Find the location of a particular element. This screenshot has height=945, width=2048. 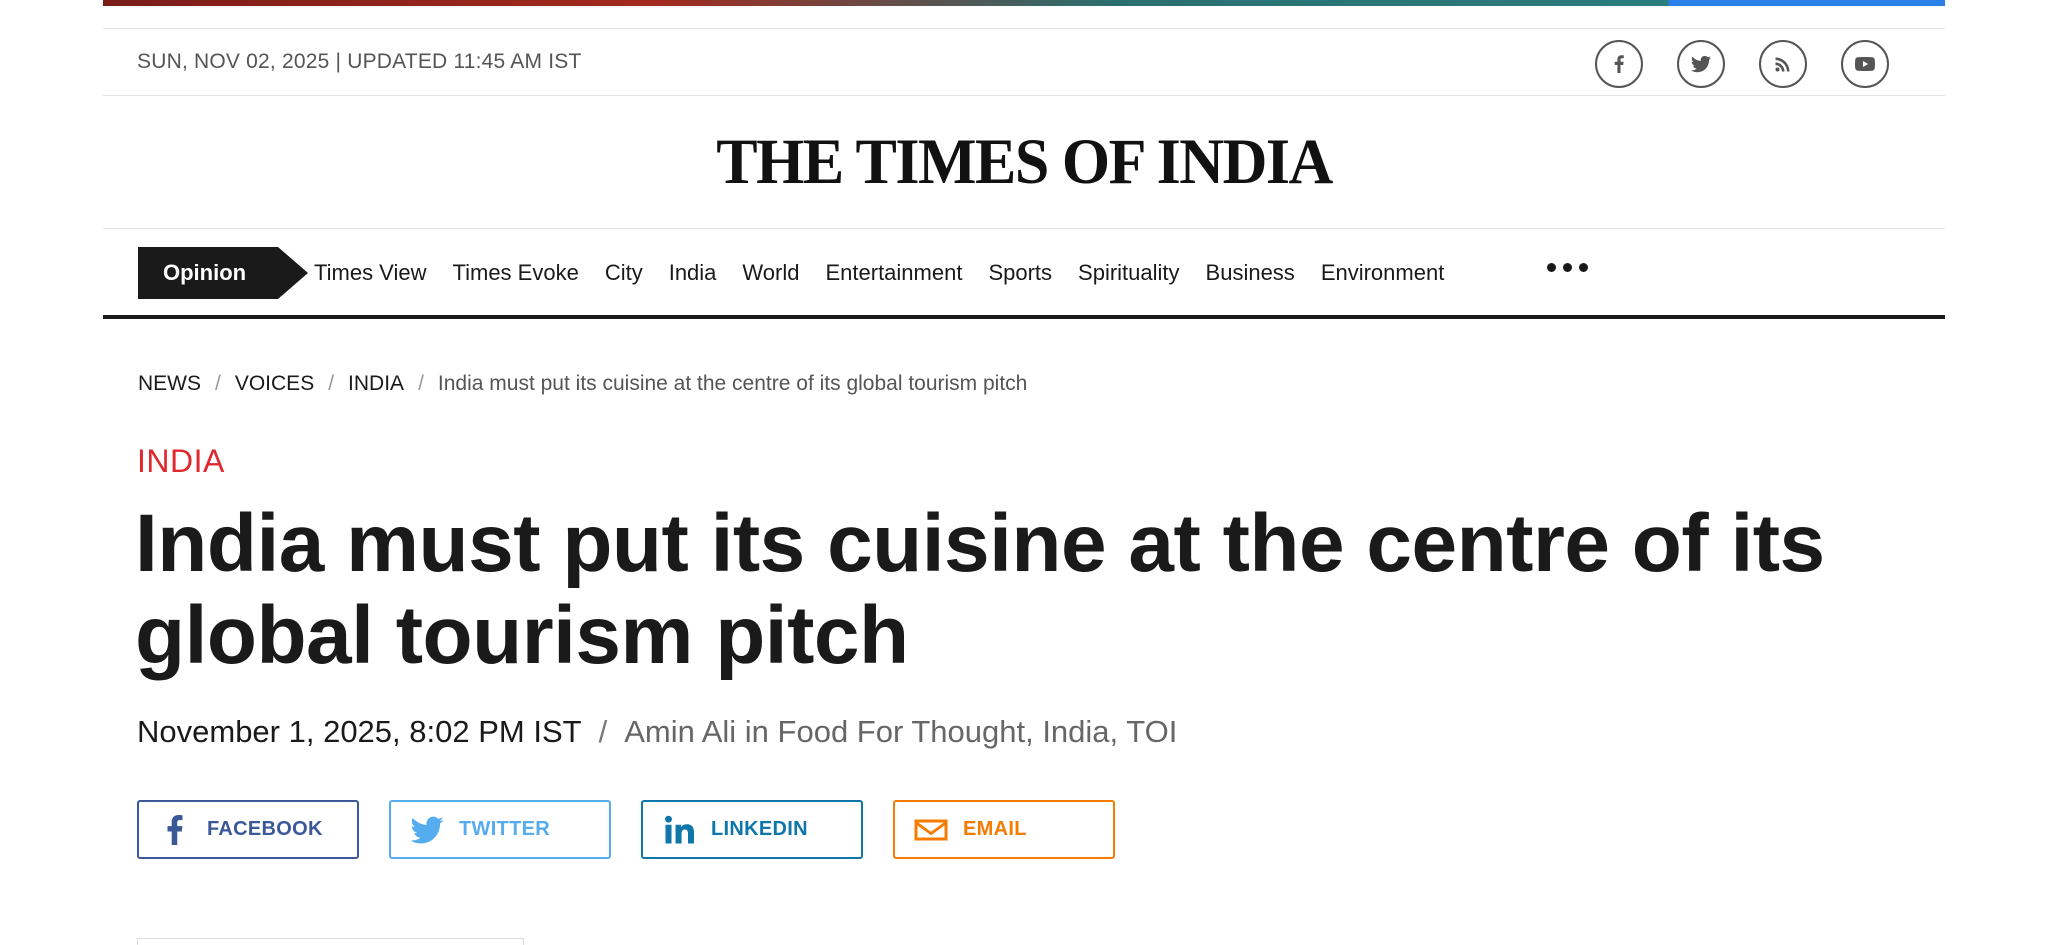

publish-date: November 1, 2025, 8:02 PM IST is located at coordinates (359, 731).